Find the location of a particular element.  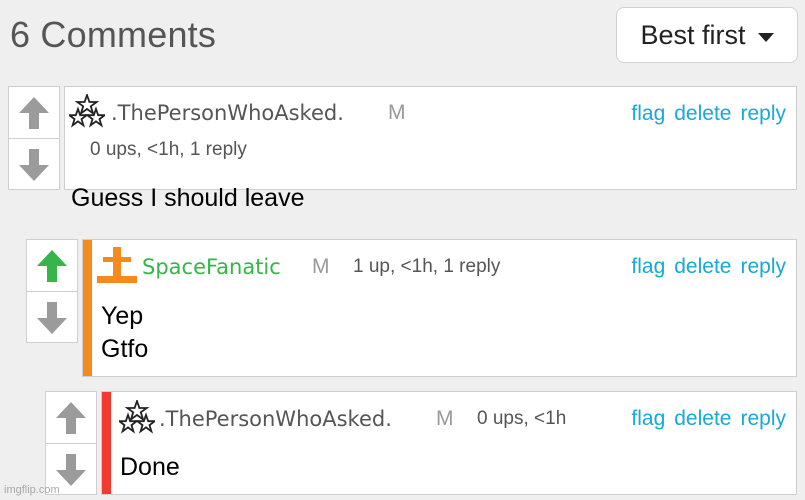

comment-body: Done is located at coordinates (150, 467).